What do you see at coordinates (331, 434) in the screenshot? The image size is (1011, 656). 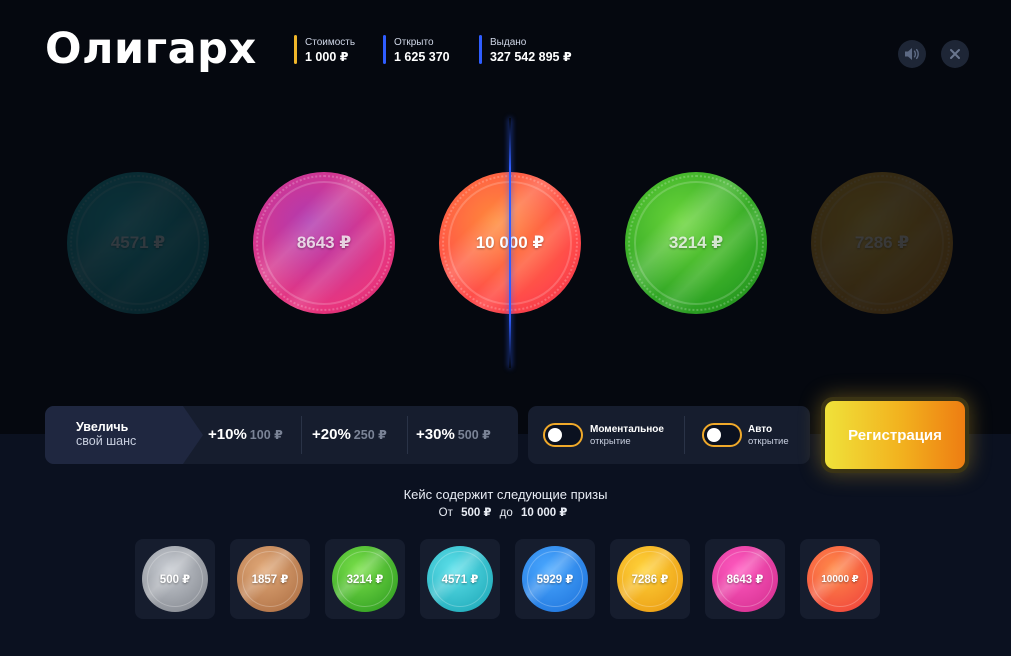 I see `chance-percent: +20%` at bounding box center [331, 434].